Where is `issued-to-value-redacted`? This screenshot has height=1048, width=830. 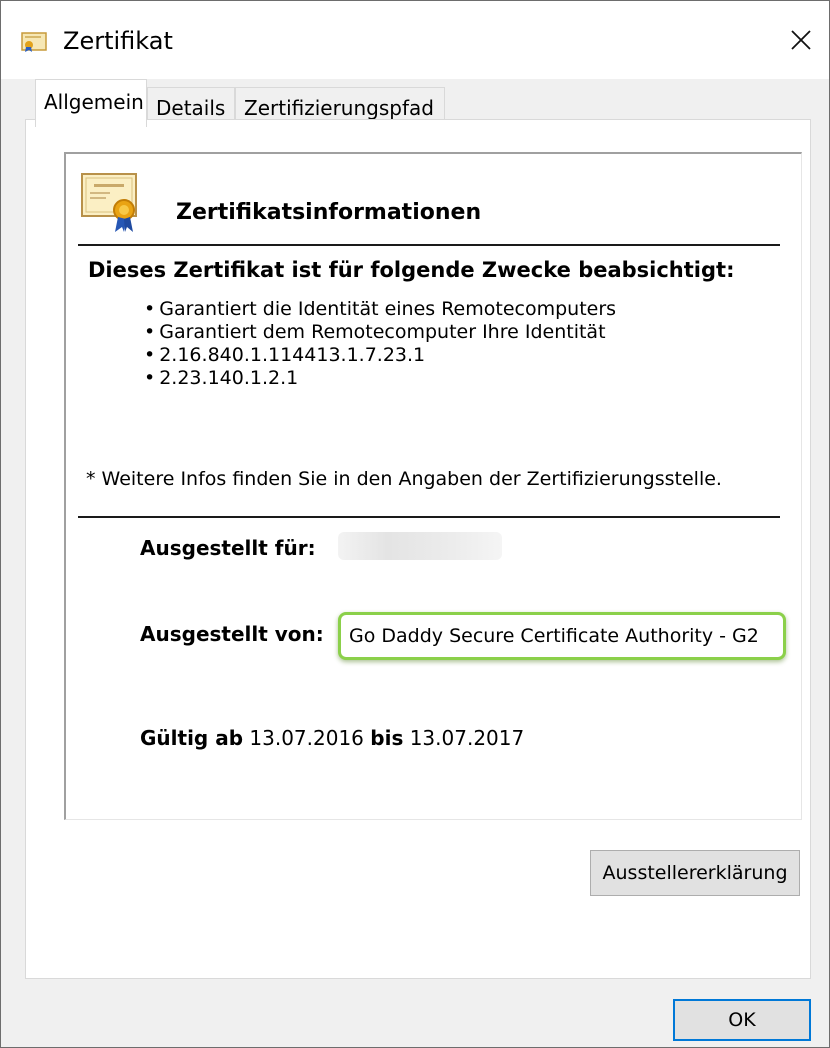
issued-to-value-redacted is located at coordinates (420, 546).